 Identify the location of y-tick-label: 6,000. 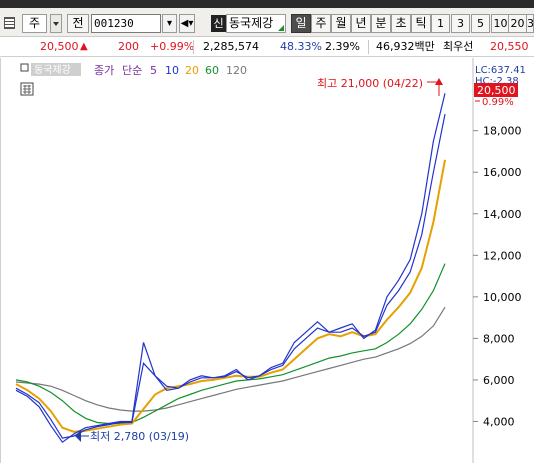
(499, 380).